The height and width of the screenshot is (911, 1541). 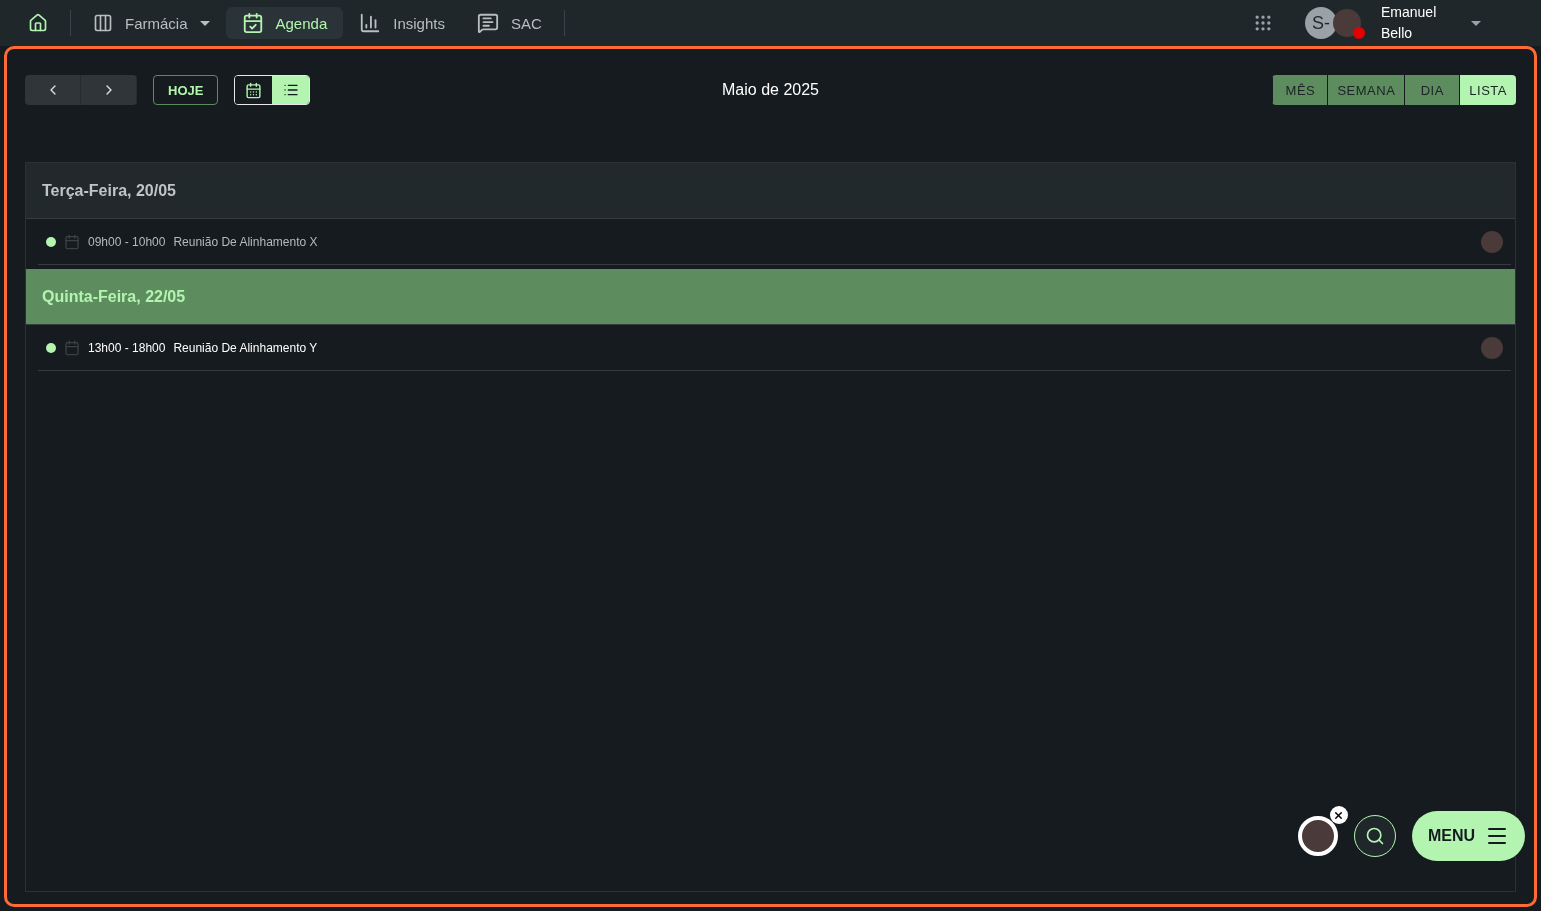 I want to click on list-icon, so click(x=290, y=90).